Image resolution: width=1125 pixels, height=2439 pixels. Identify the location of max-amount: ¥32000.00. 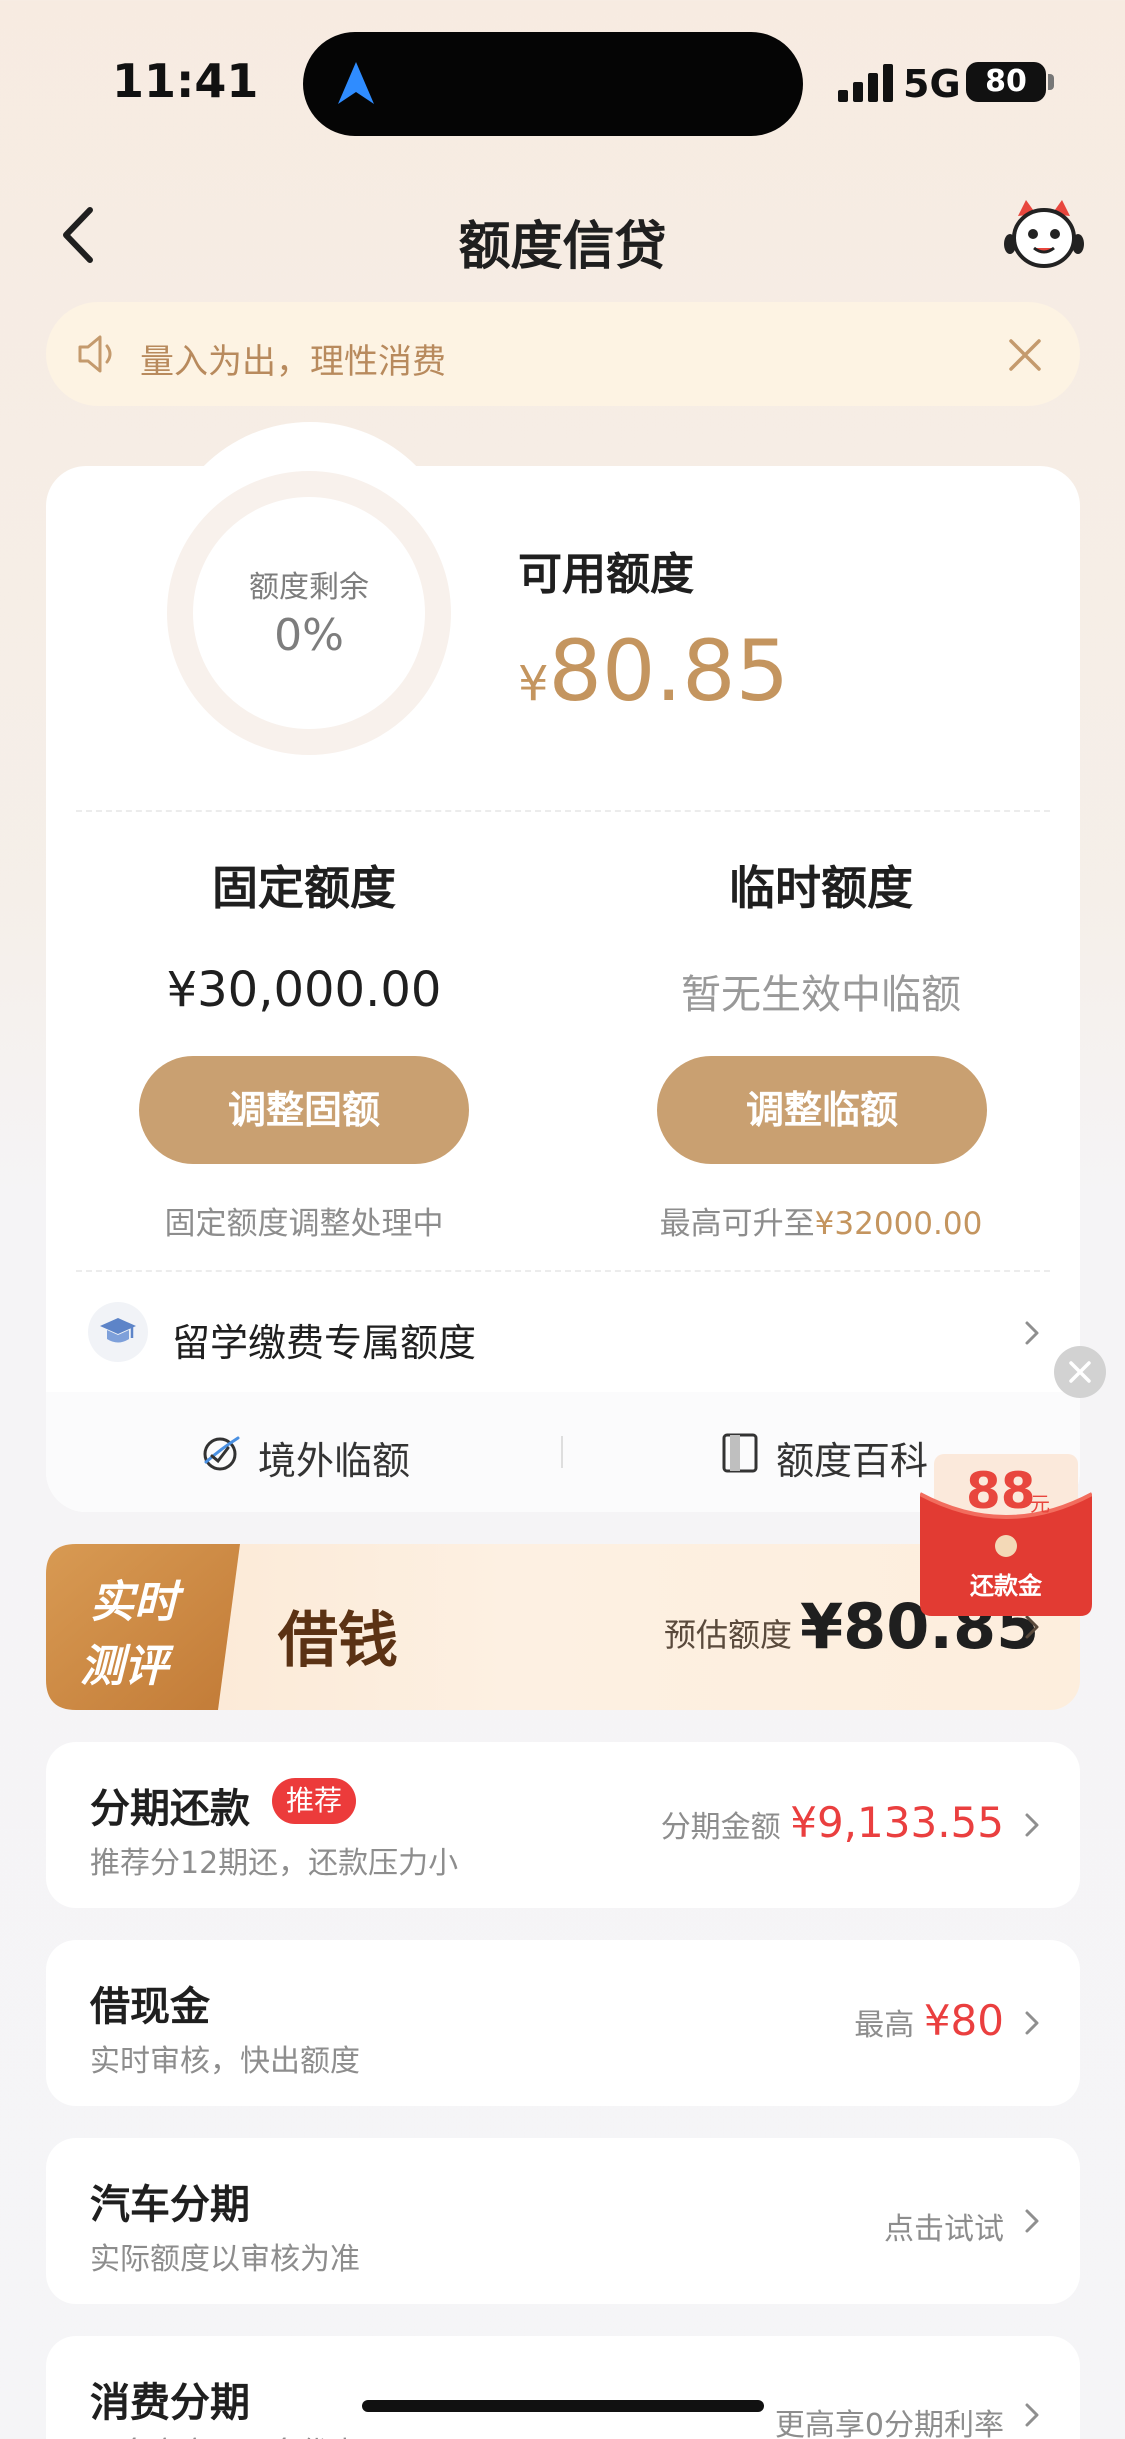
(898, 1224).